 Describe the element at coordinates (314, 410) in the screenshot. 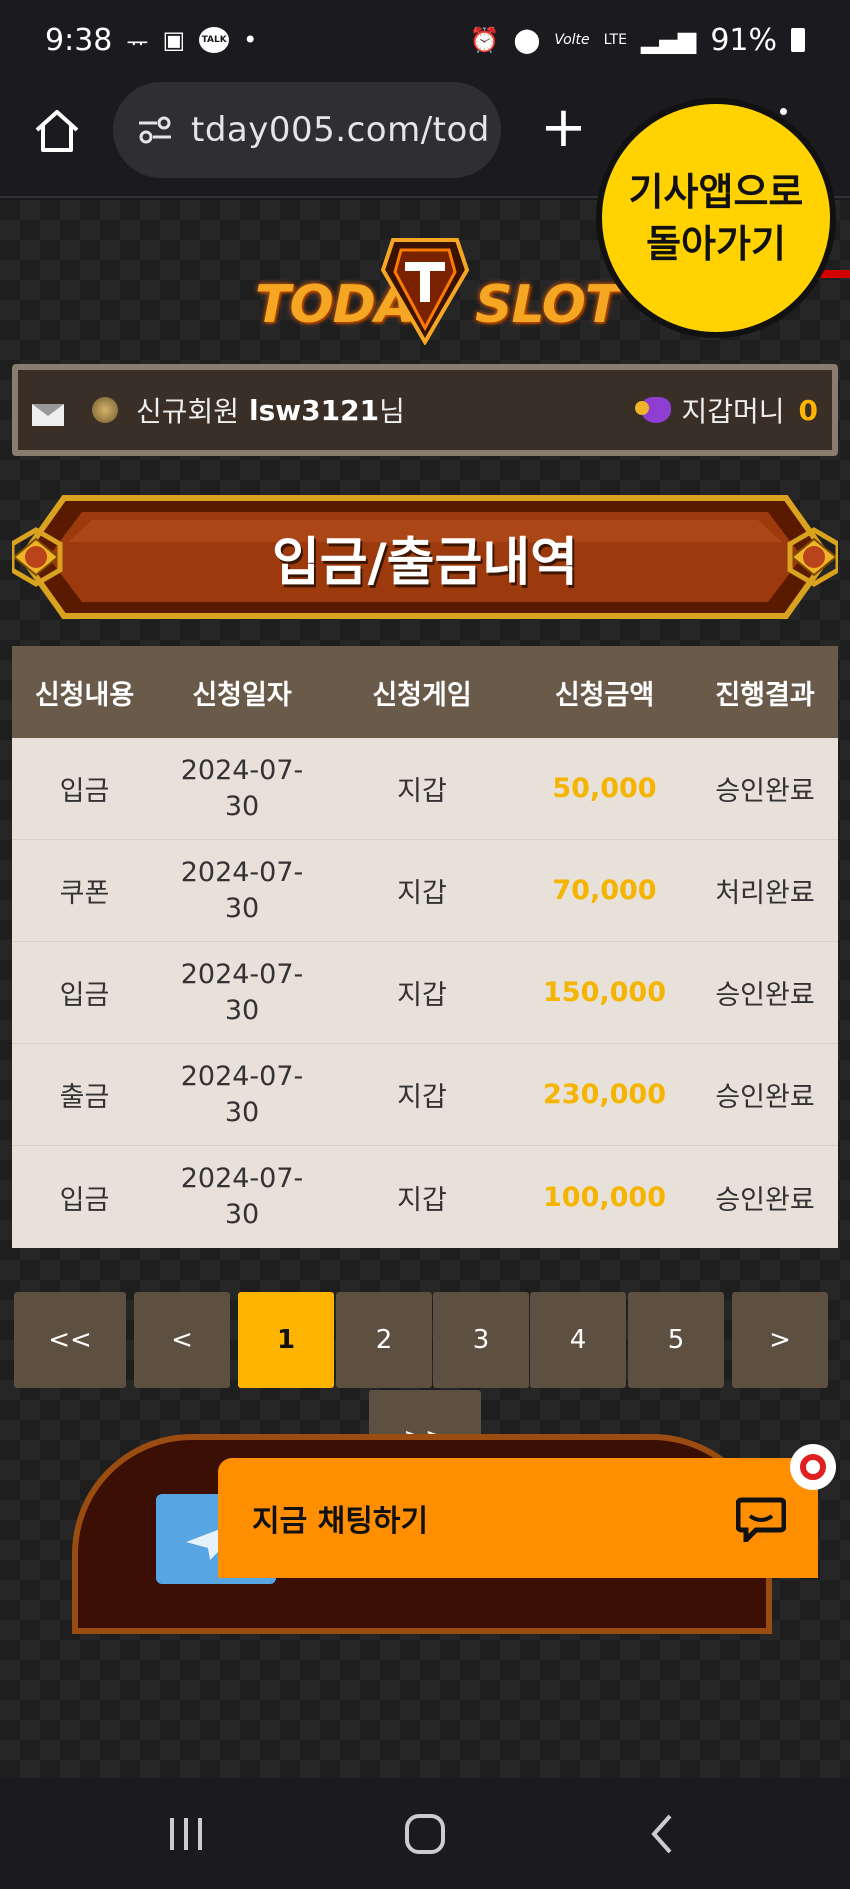

I see `username: lsw3121` at that location.